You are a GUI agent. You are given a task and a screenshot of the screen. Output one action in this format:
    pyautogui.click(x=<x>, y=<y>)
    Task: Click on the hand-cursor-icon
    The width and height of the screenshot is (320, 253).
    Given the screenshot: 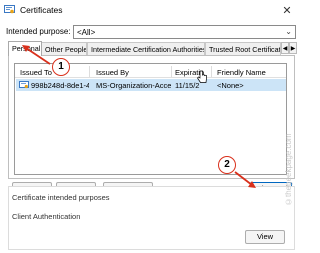 What is the action you would take?
    pyautogui.click(x=202, y=76)
    